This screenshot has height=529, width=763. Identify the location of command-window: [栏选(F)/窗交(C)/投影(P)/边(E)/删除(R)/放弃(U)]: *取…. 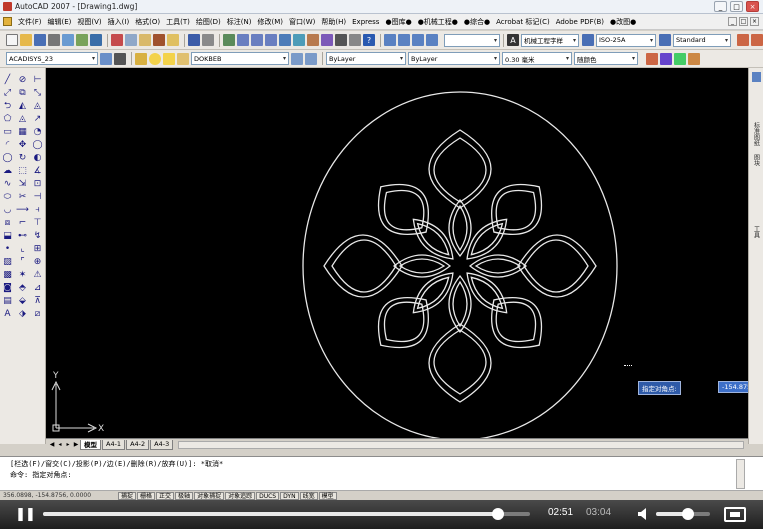
(381, 473).